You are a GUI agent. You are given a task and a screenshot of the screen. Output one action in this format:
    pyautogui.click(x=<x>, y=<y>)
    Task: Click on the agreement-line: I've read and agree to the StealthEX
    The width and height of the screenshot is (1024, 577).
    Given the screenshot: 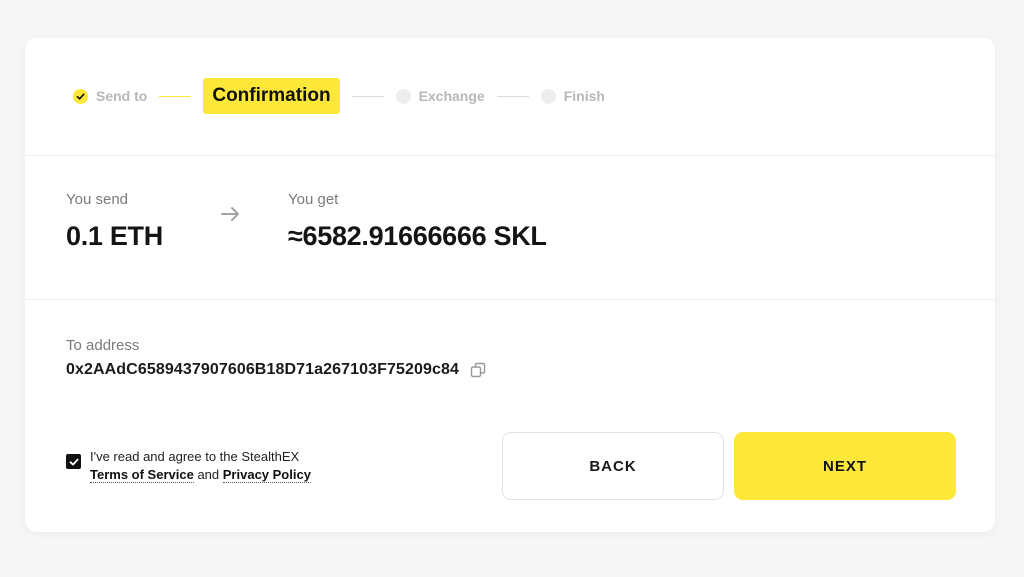 What is the action you would take?
    pyautogui.click(x=195, y=456)
    